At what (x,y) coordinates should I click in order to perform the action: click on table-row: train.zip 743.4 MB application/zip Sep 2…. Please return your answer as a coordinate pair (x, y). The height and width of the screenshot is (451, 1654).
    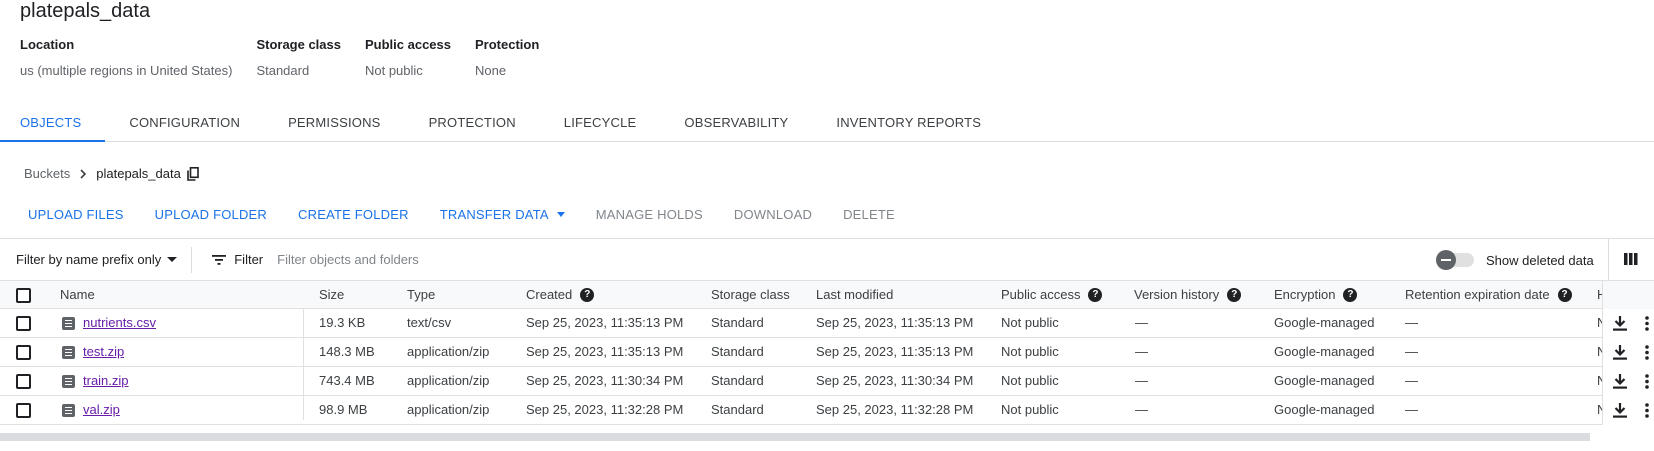
    Looking at the image, I should click on (827, 381).